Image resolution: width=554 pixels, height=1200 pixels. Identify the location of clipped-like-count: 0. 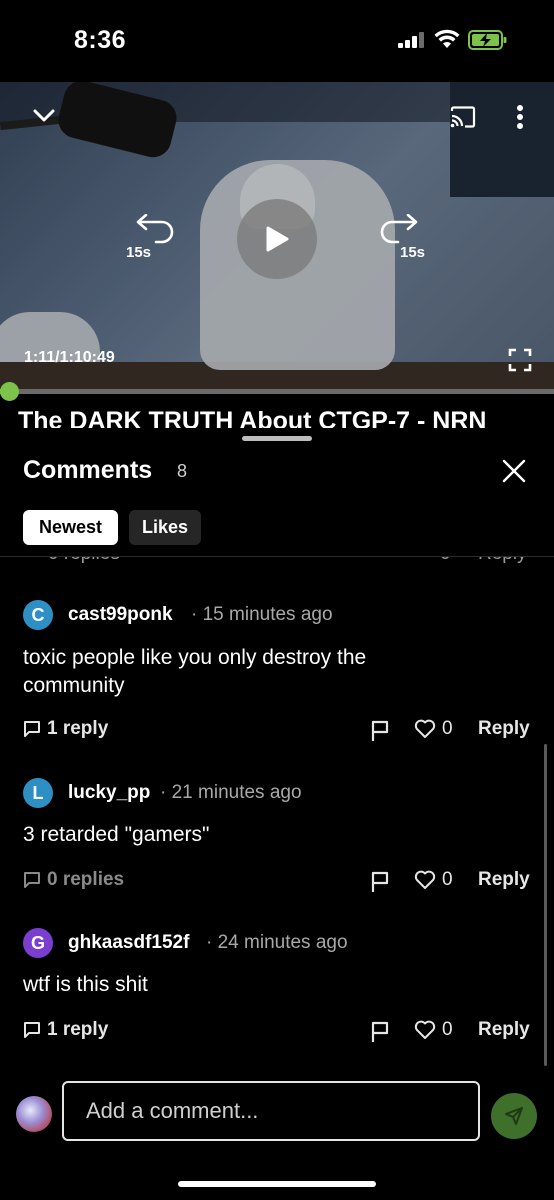
(445, 561).